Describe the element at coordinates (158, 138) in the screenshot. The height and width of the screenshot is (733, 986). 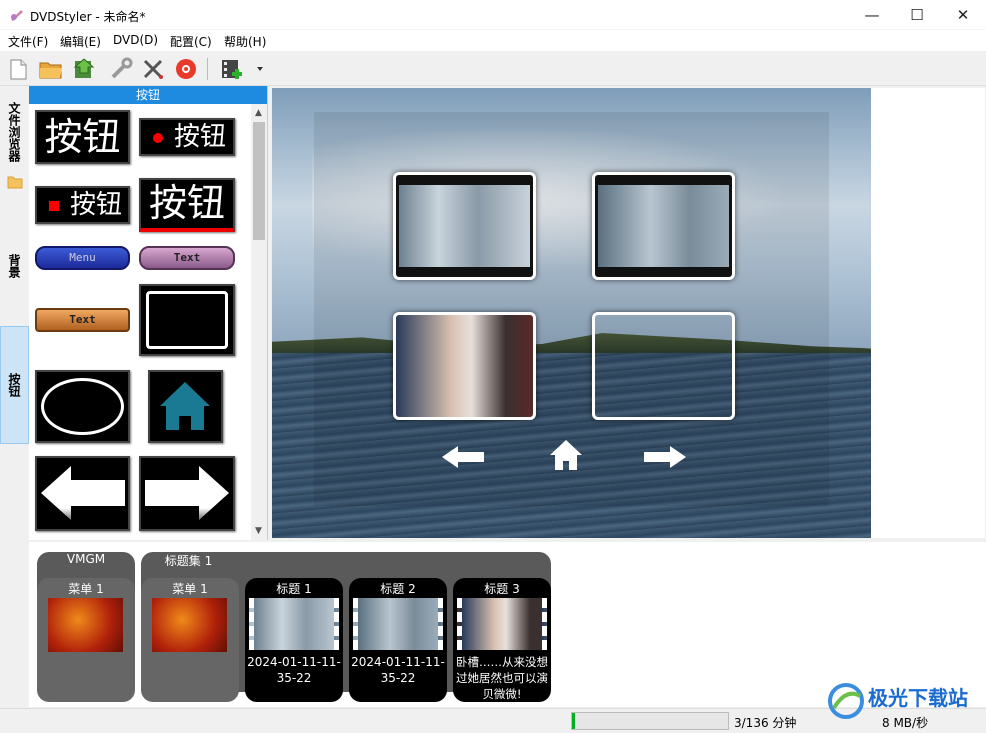
I see `red-dot-icon` at that location.